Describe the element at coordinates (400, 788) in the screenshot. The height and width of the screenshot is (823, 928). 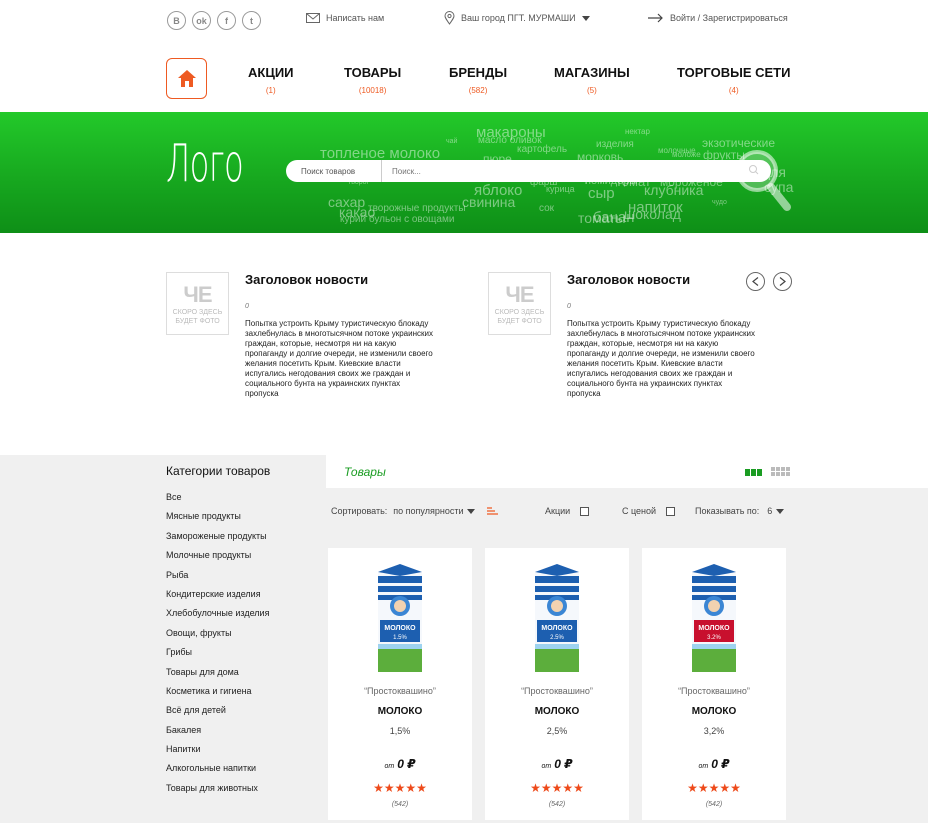
I see `star-rating-icon: ★★★★★` at that location.